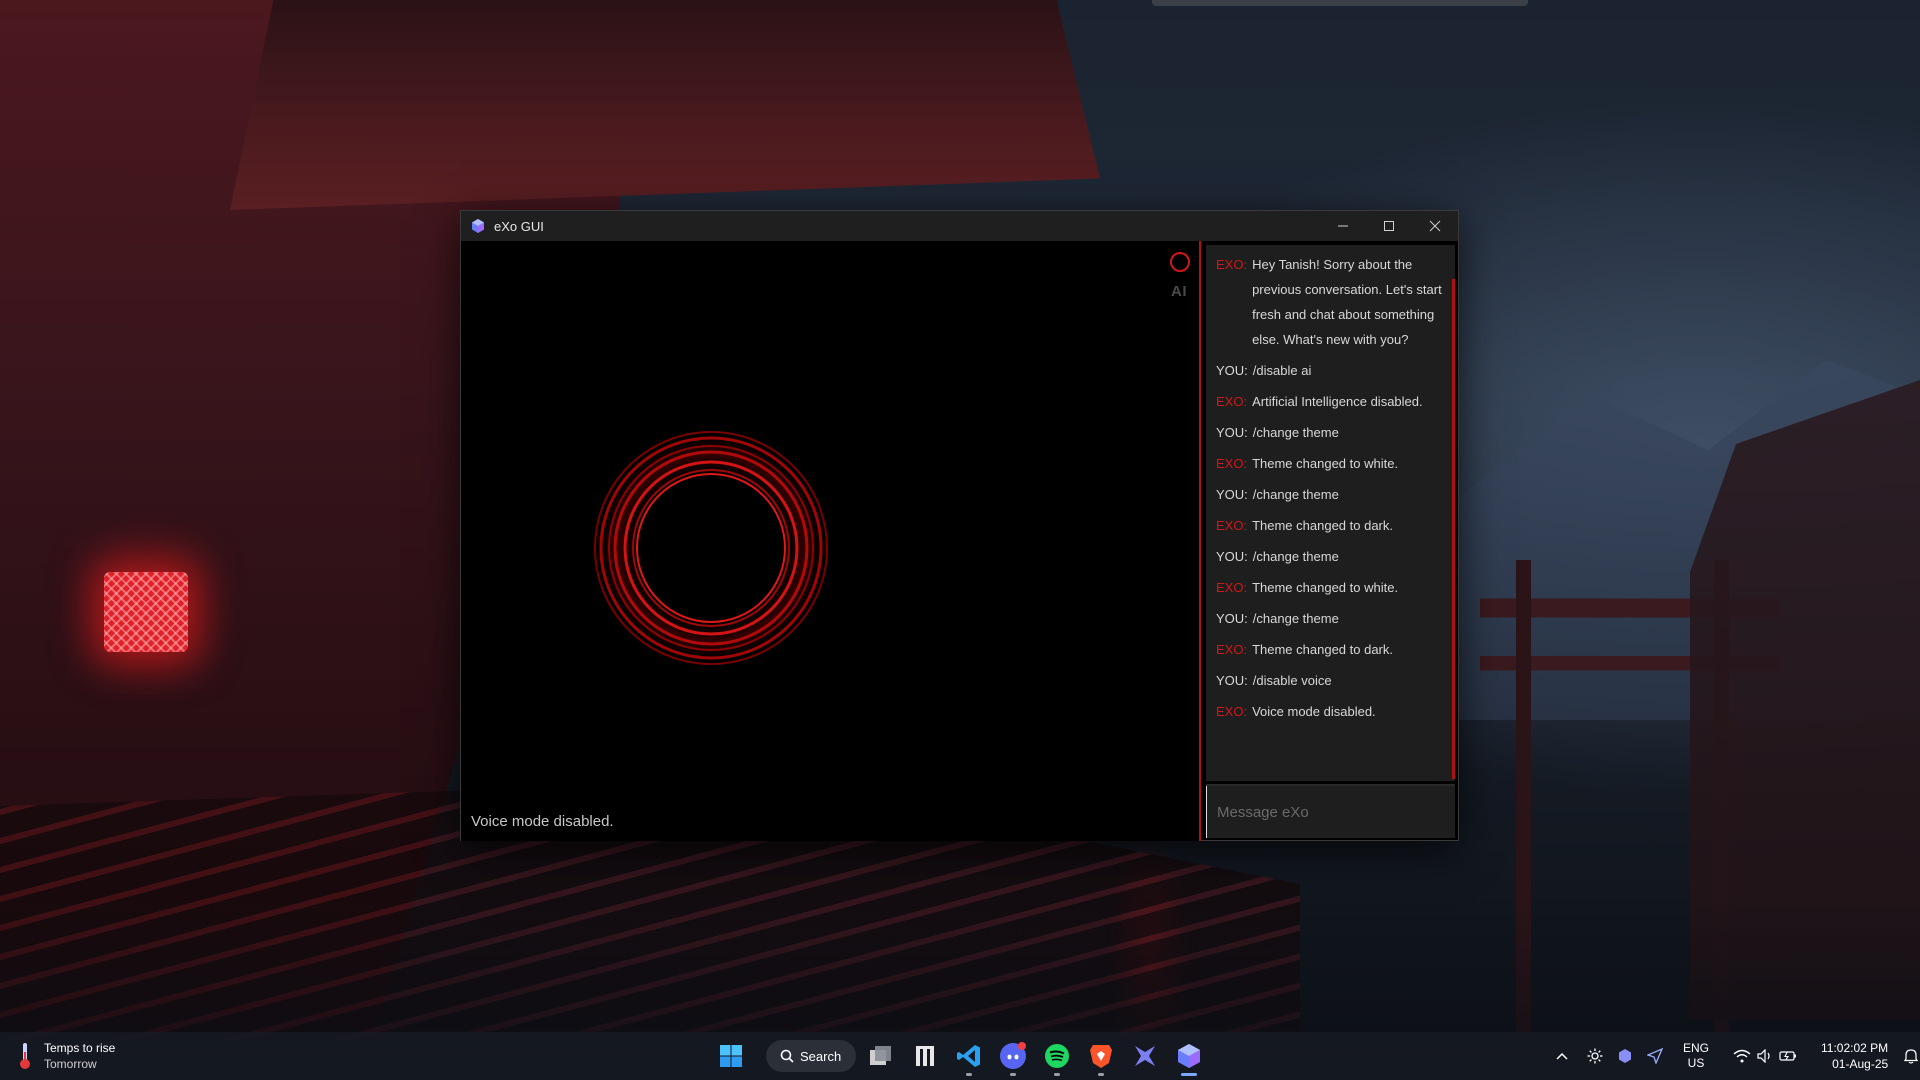  Describe the element at coordinates (1788, 1056) in the screenshot. I see `battery-icon` at that location.